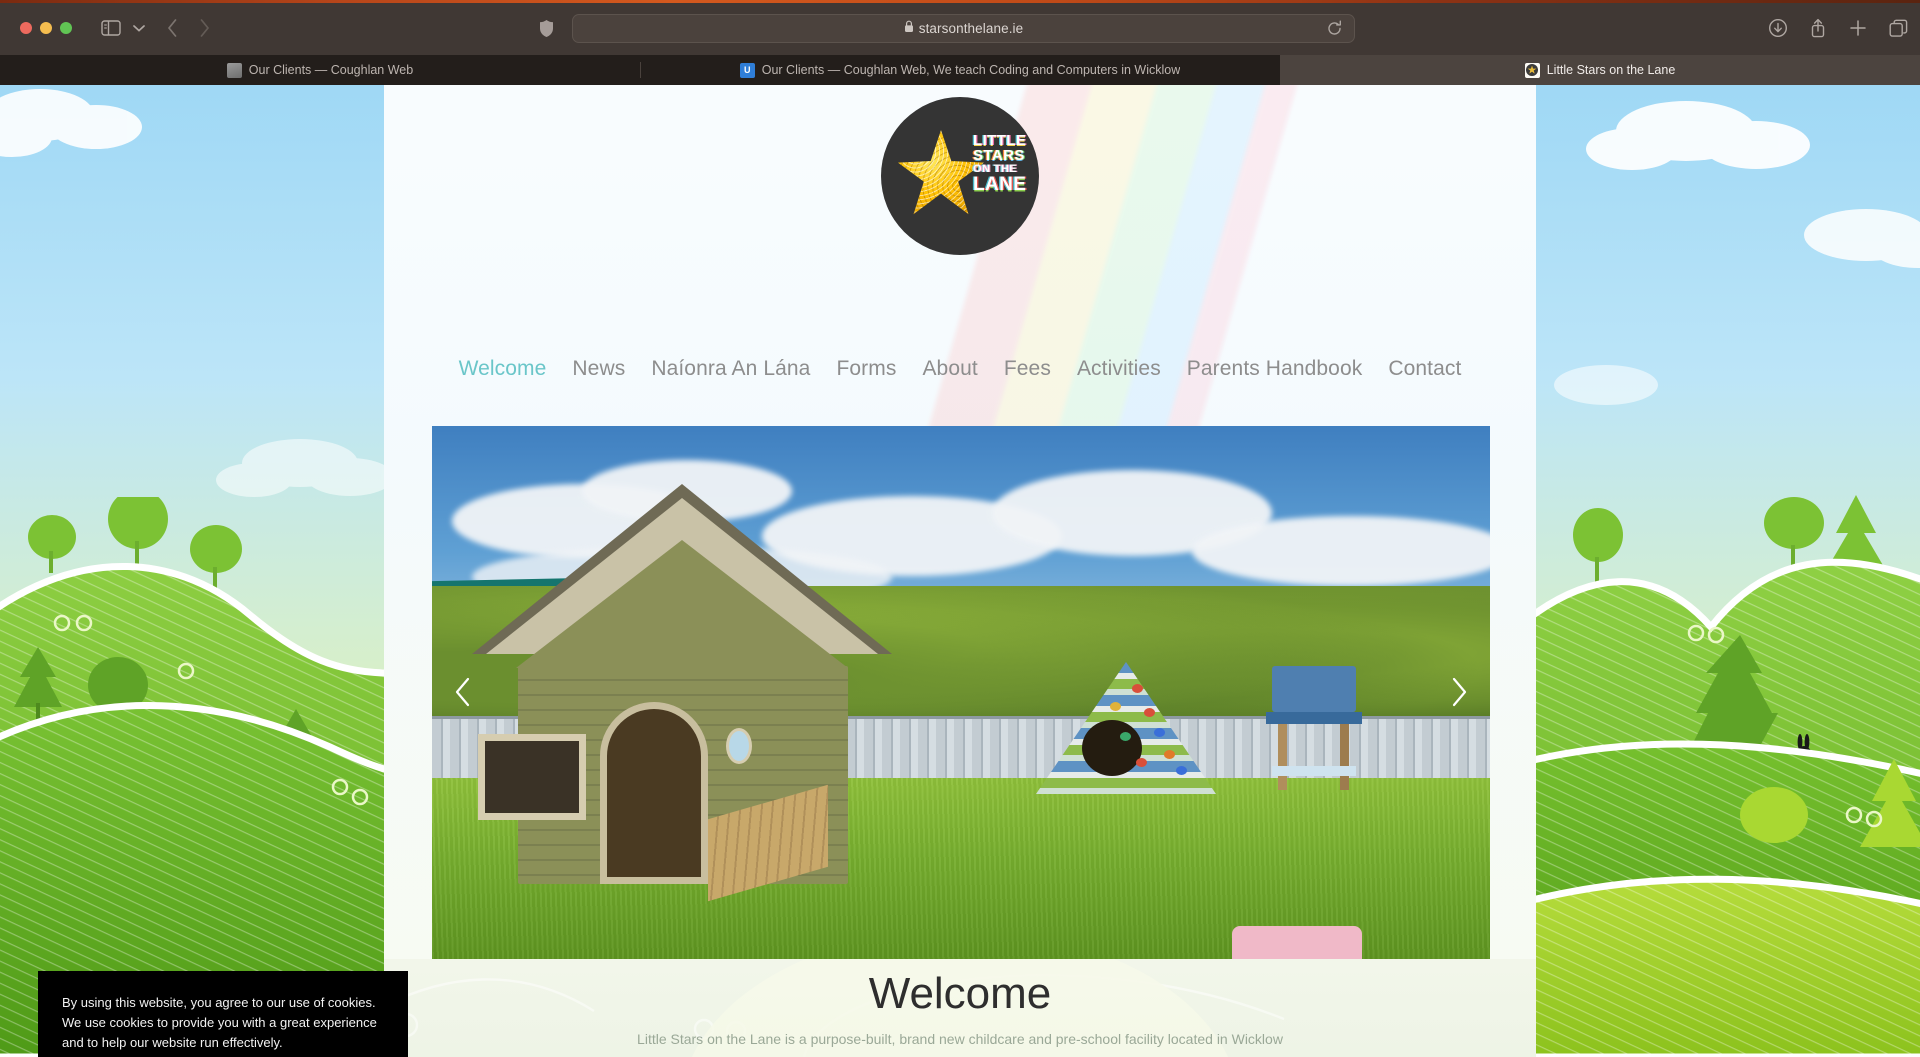 The height and width of the screenshot is (1057, 1920). I want to click on nav-item-parents-handbook: Parents Handbook, so click(1275, 369).